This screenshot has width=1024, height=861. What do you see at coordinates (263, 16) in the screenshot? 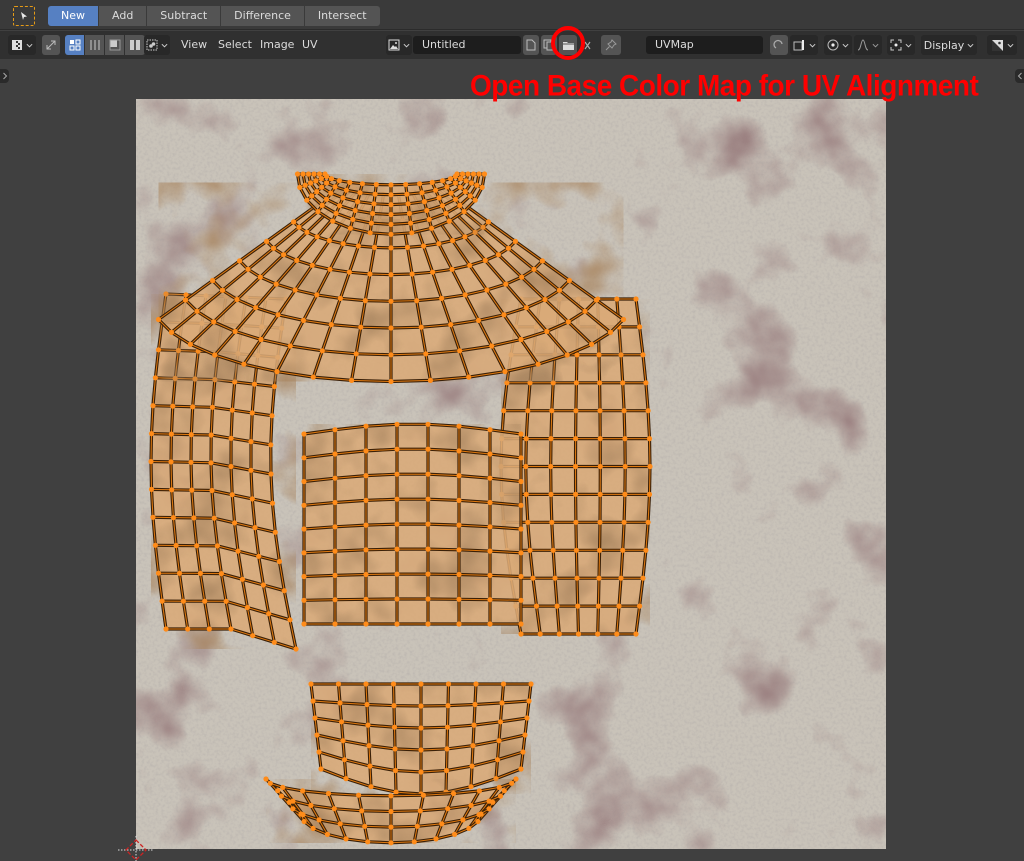
I see `mode-difference-button: Difference` at bounding box center [263, 16].